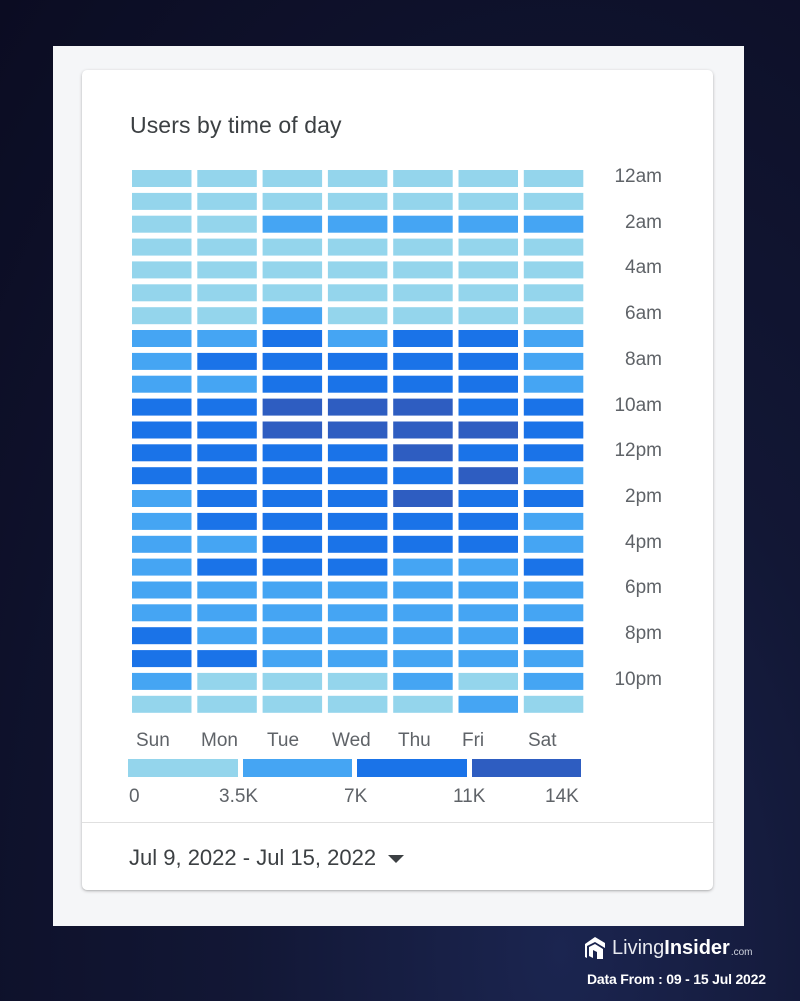 This screenshot has height=1001, width=800. I want to click on heatmap-cell-wed-10pm, so click(357, 681).